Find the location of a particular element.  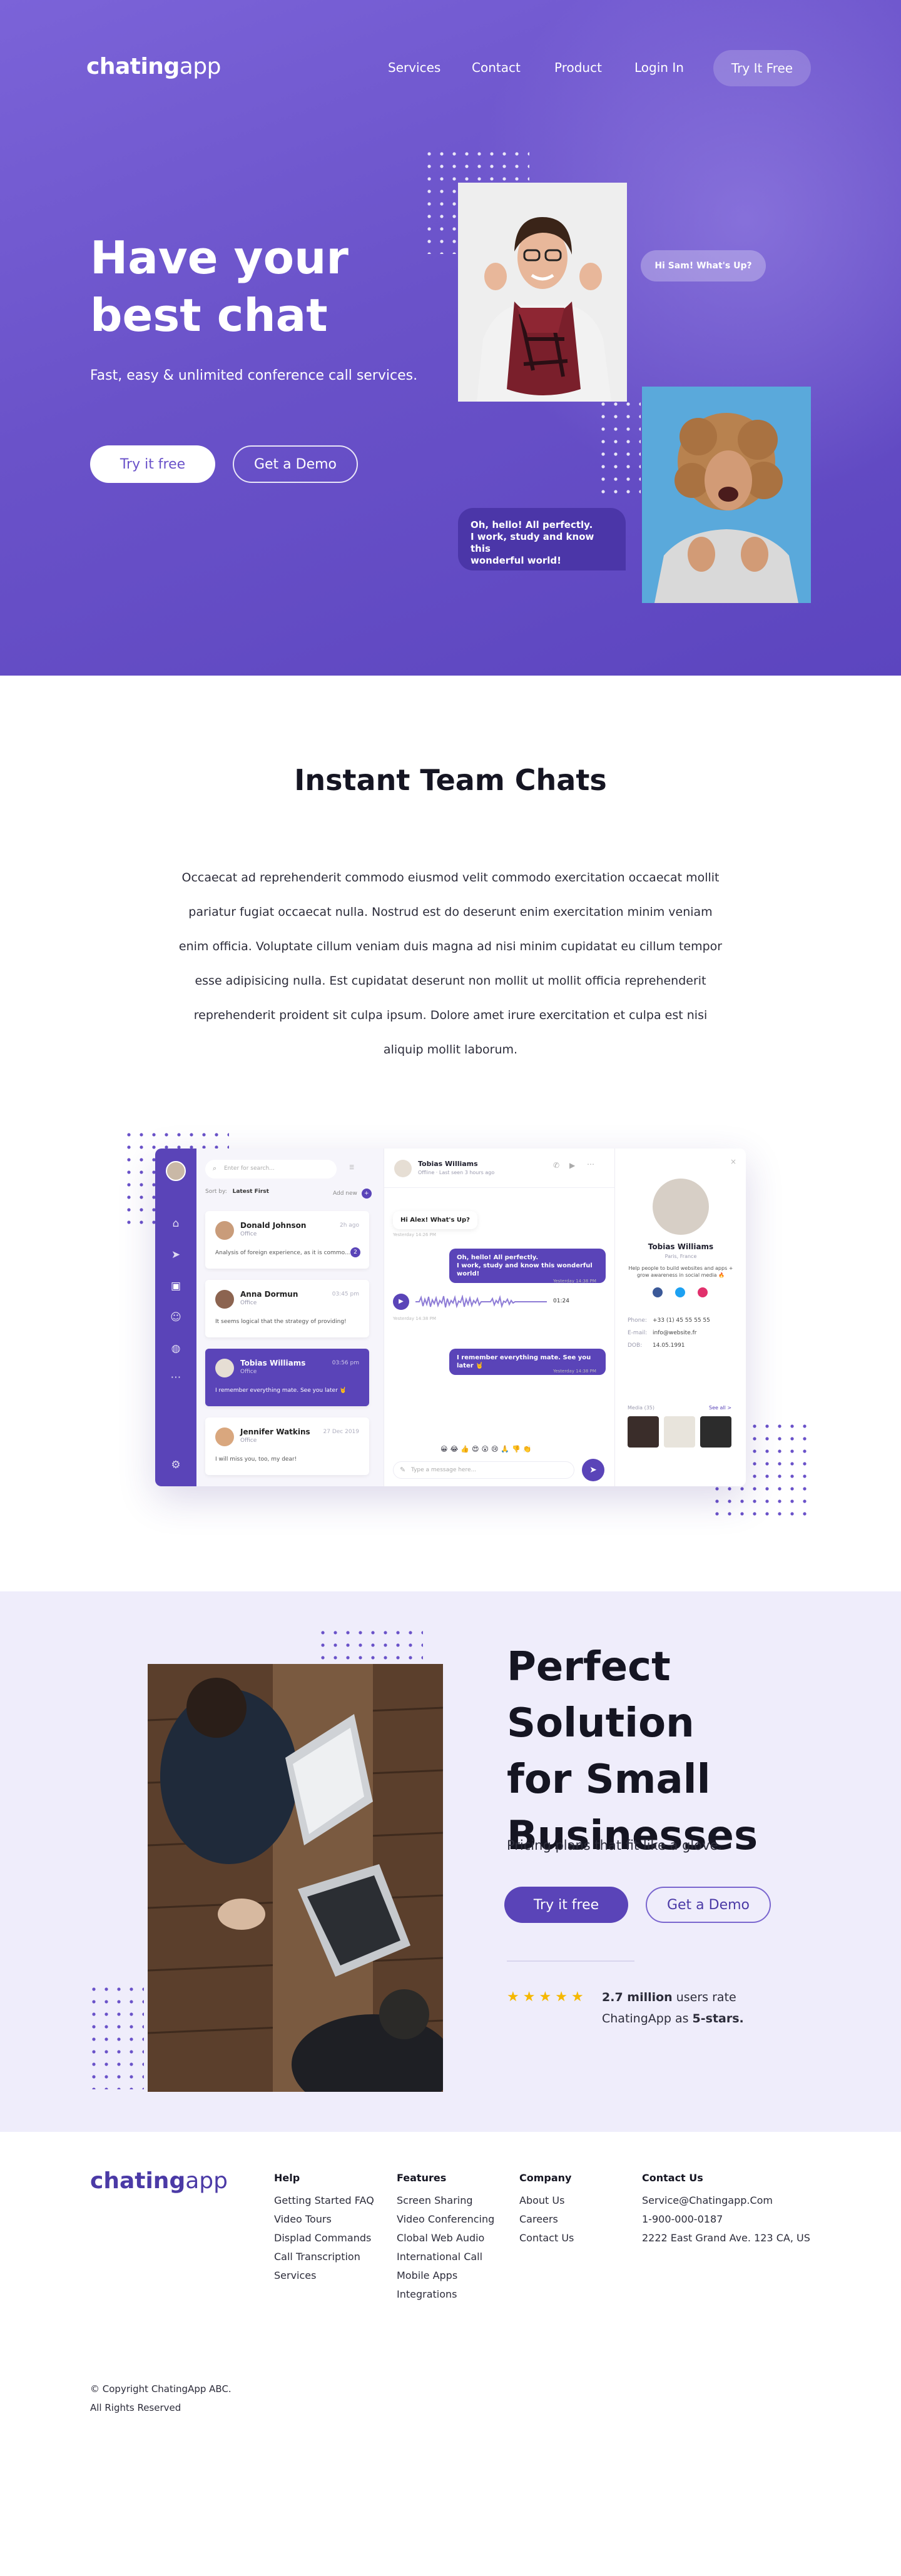

mock-sort: Sort by: Latest First is located at coordinates (237, 1192).